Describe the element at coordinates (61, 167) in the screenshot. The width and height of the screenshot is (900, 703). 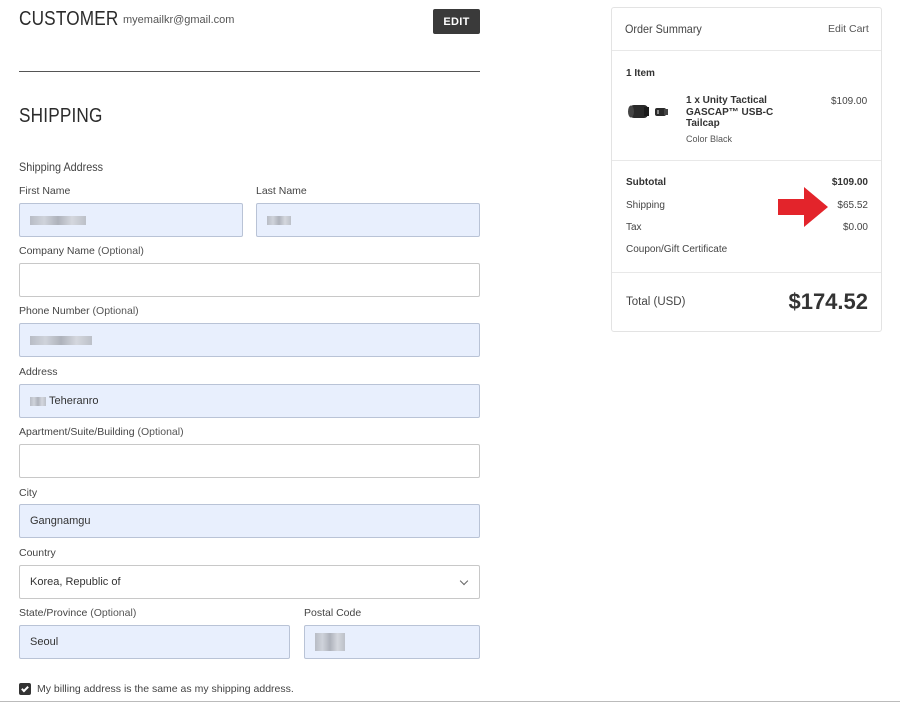
I see `shipping-address-subheading: Shipping Address` at that location.